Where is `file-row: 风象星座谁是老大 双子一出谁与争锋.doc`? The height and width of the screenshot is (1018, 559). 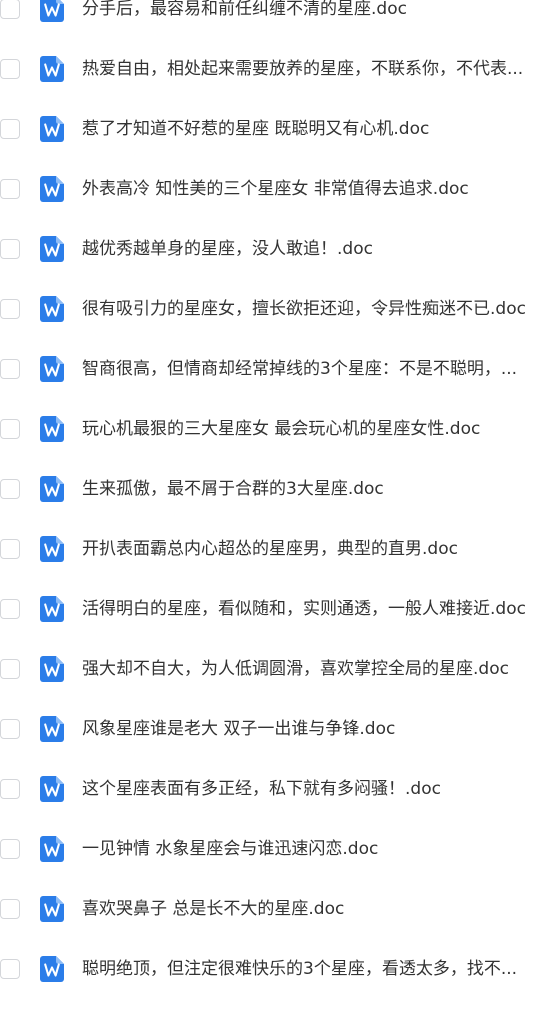 file-row: 风象星座谁是老大 双子一出谁与争锋.doc is located at coordinates (279, 729).